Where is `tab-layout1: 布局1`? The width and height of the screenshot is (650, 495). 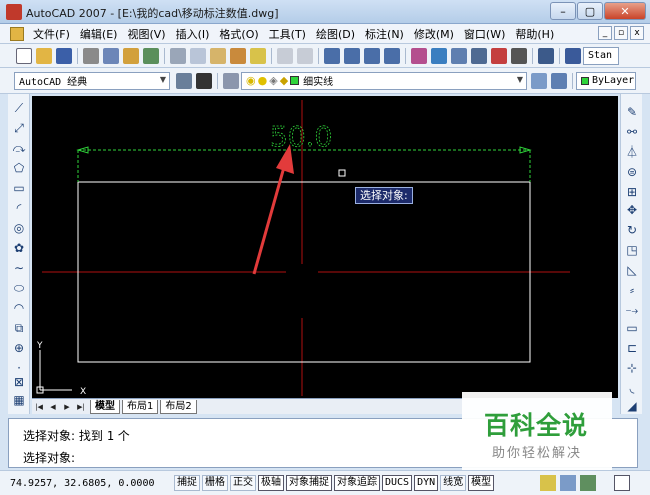 tab-layout1: 布局1 is located at coordinates (140, 406).